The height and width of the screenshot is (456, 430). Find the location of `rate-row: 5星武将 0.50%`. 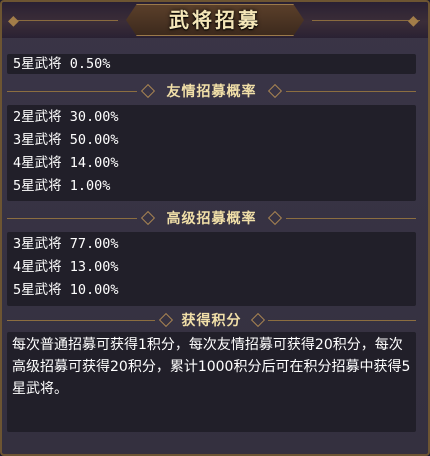

rate-row: 5星武将 0.50% is located at coordinates (62, 64).